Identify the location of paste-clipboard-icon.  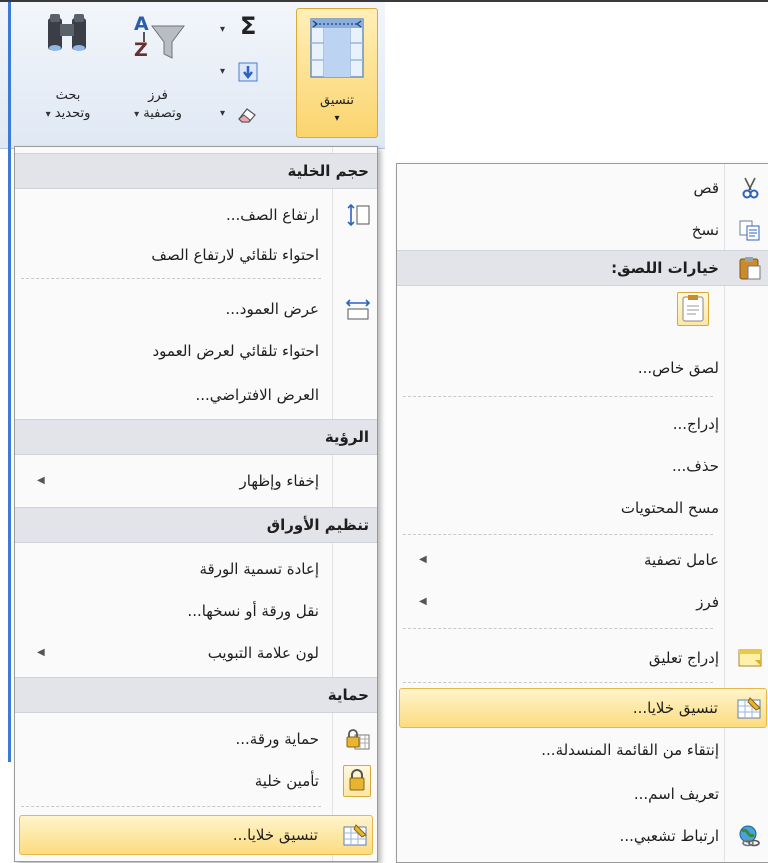
(693, 308).